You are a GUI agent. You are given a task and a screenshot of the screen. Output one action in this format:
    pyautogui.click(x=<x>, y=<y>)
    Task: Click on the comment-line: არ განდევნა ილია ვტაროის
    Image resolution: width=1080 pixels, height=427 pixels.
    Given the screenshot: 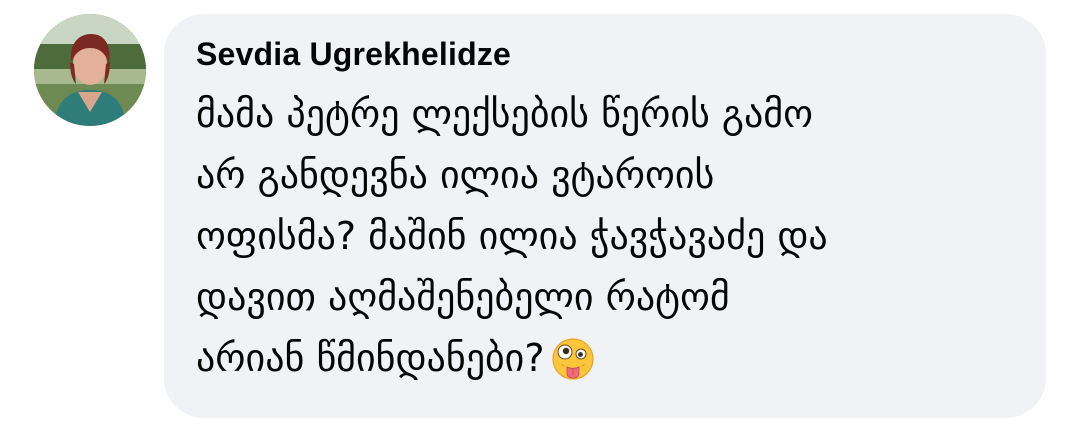 What is the action you would take?
    pyautogui.click(x=455, y=175)
    